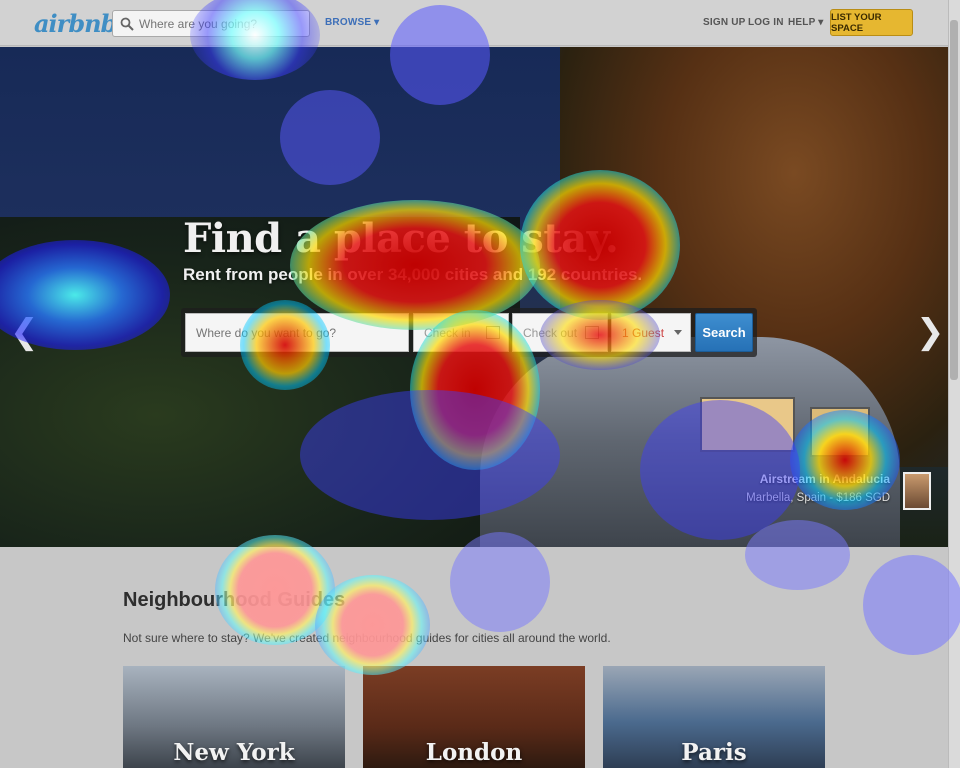 This screenshot has width=960, height=768. What do you see at coordinates (302, 332) in the screenshot?
I see `destination-input` at bounding box center [302, 332].